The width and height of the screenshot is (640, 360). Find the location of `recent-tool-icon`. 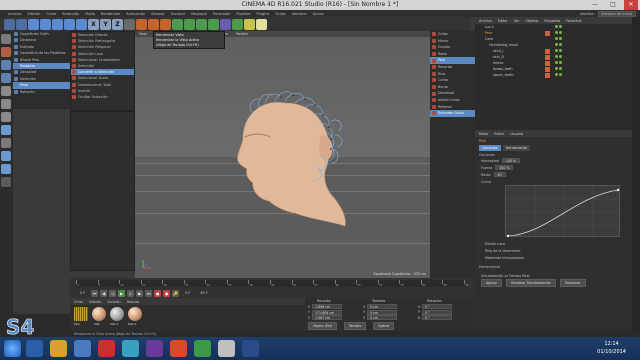

recent-tool-icon is located at coordinates (81, 24).